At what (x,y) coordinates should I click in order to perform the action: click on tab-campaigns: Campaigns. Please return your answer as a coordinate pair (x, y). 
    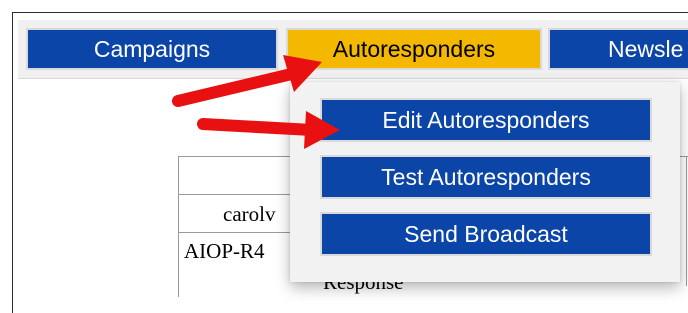
    Looking at the image, I should click on (152, 49).